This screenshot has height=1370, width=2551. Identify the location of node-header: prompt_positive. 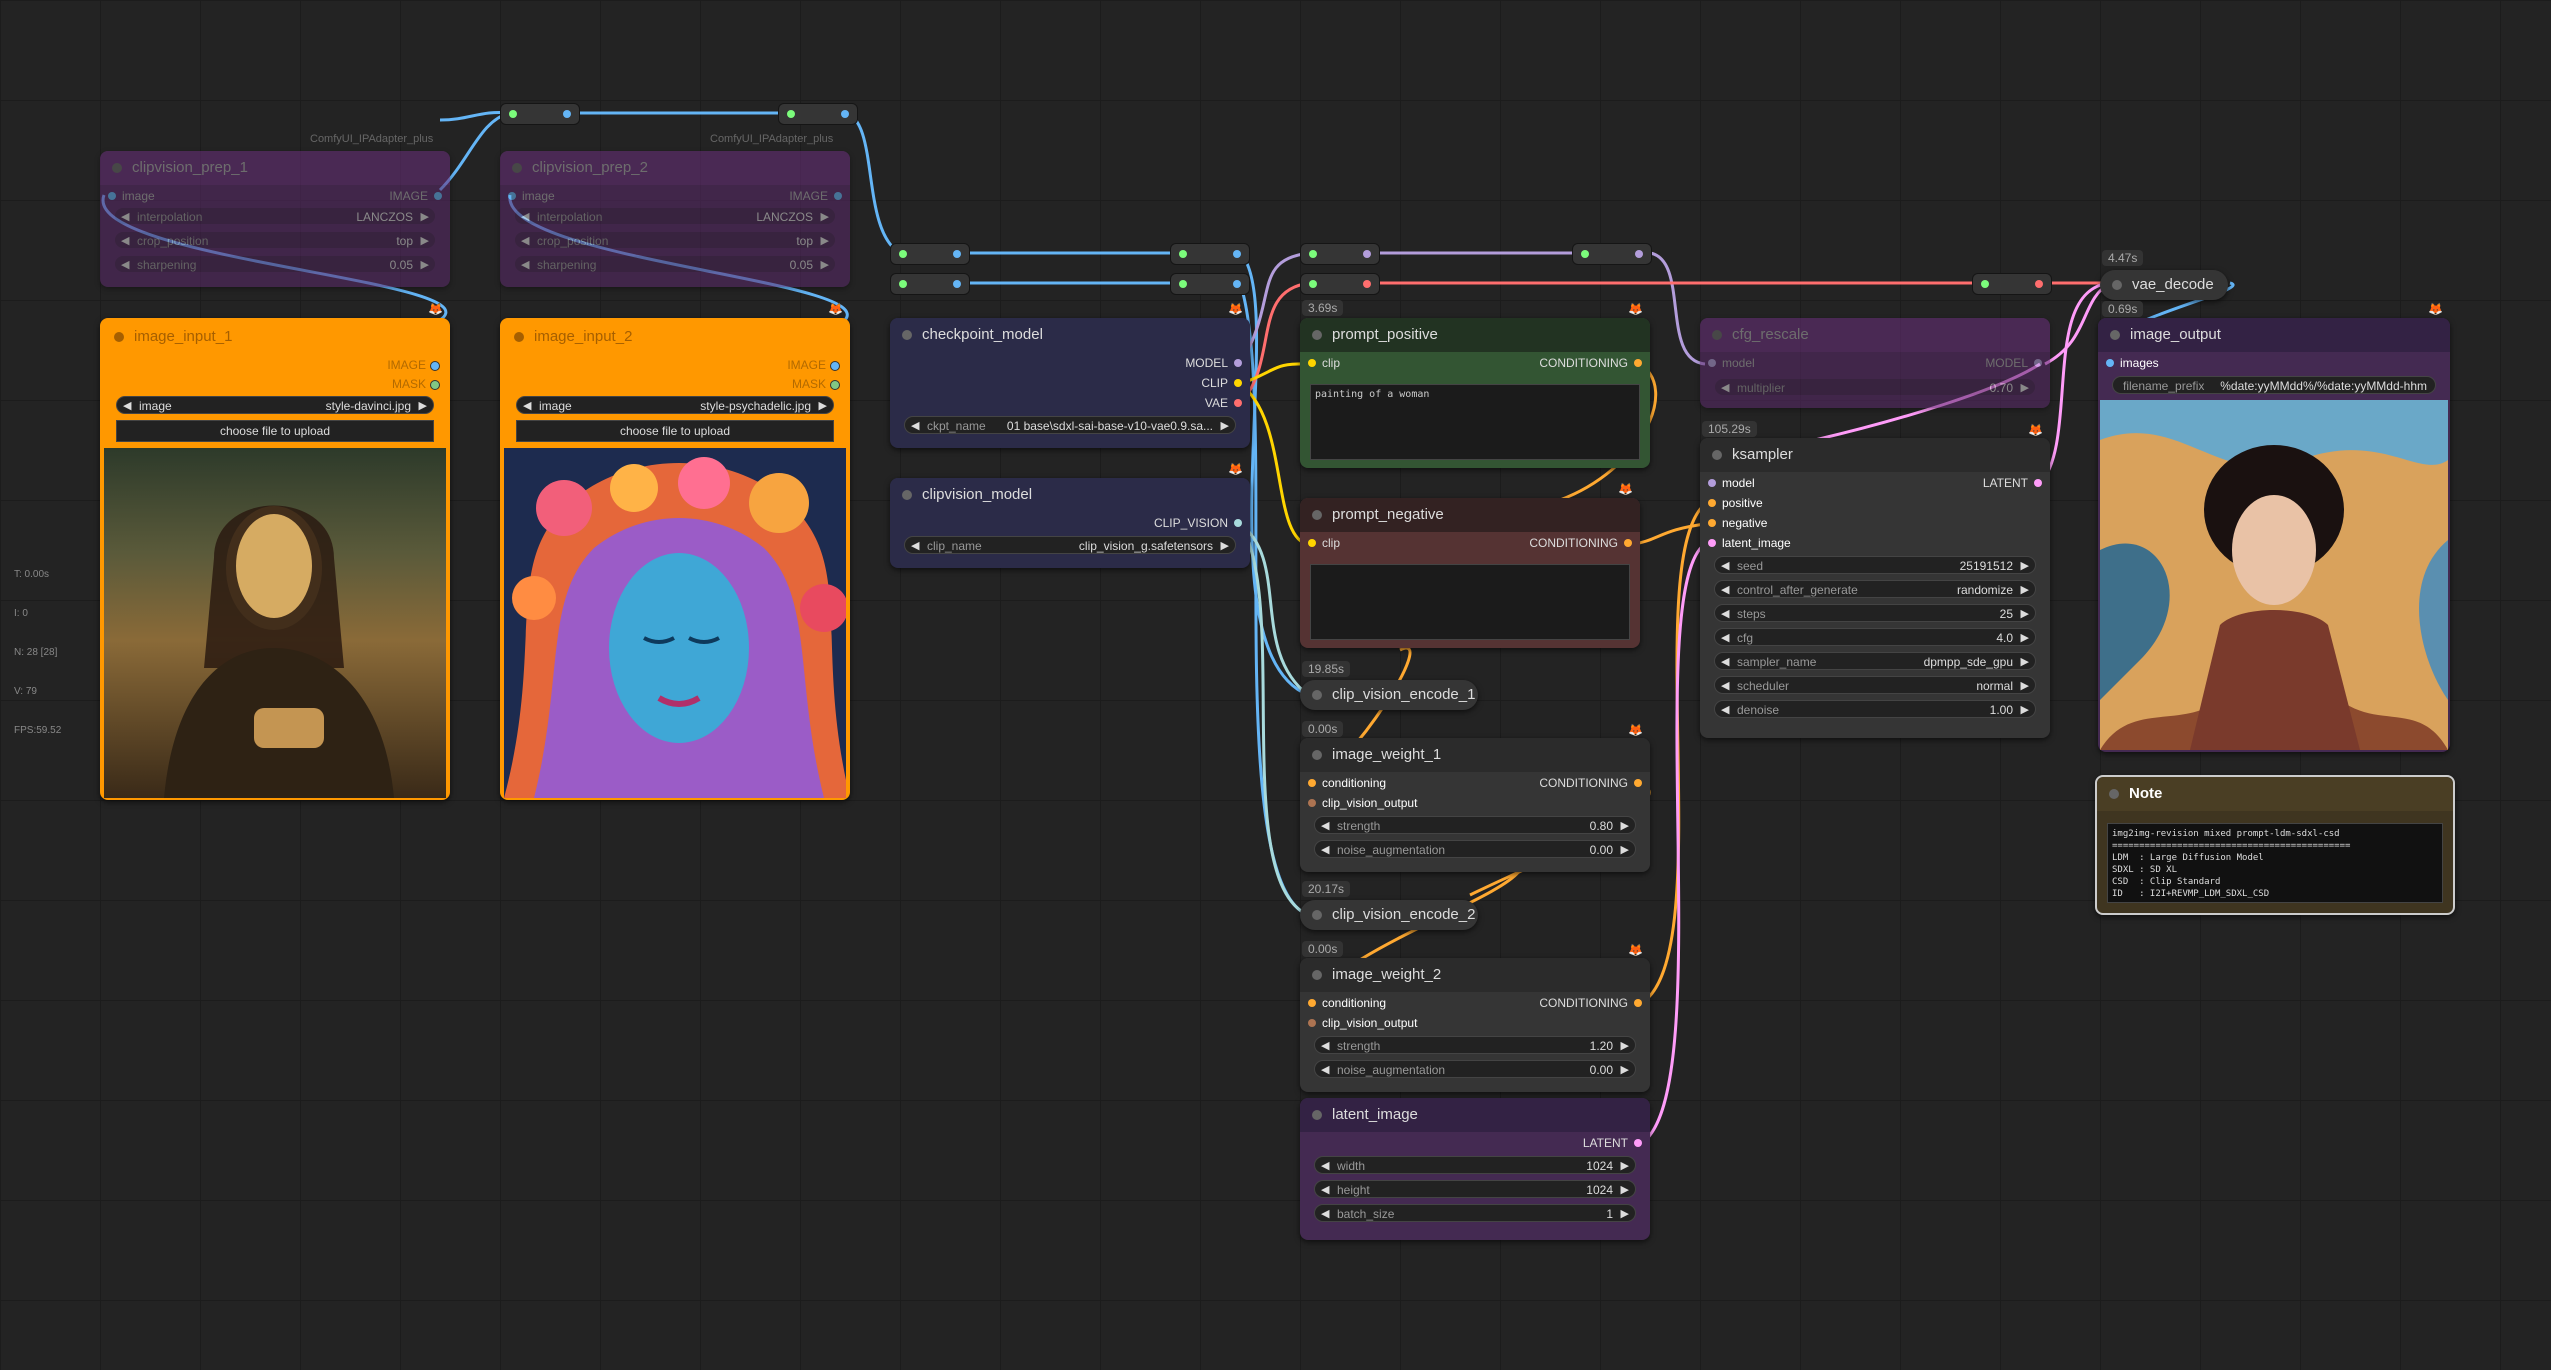
(1475, 335).